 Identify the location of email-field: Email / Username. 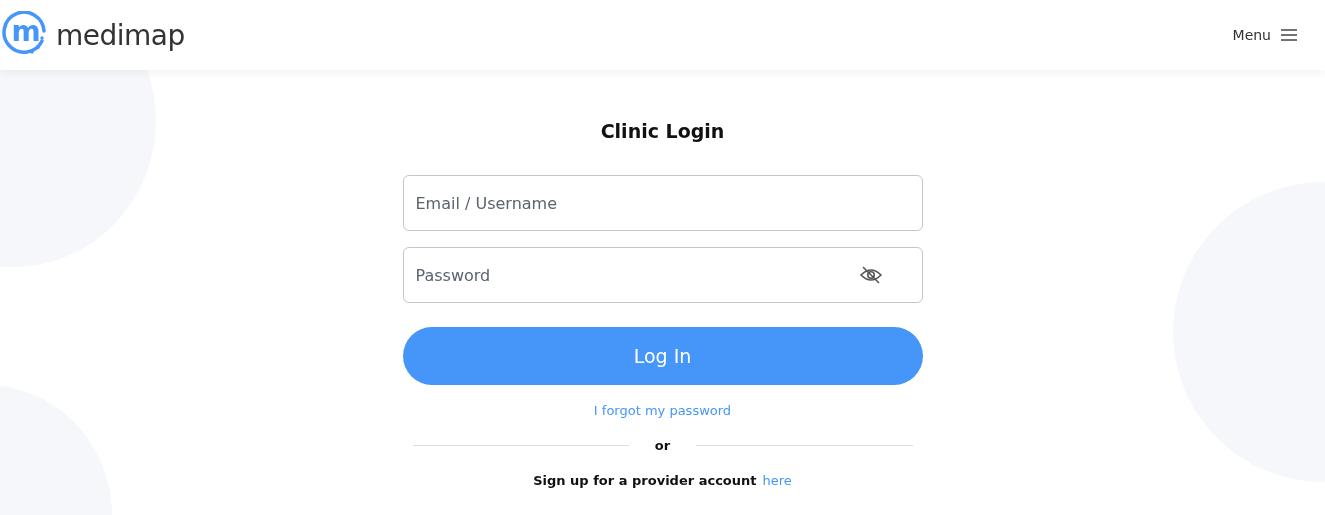
(662, 203).